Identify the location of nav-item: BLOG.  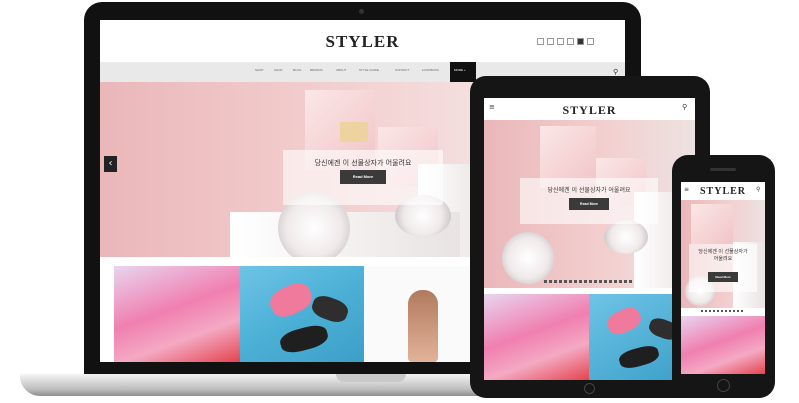
(297, 70).